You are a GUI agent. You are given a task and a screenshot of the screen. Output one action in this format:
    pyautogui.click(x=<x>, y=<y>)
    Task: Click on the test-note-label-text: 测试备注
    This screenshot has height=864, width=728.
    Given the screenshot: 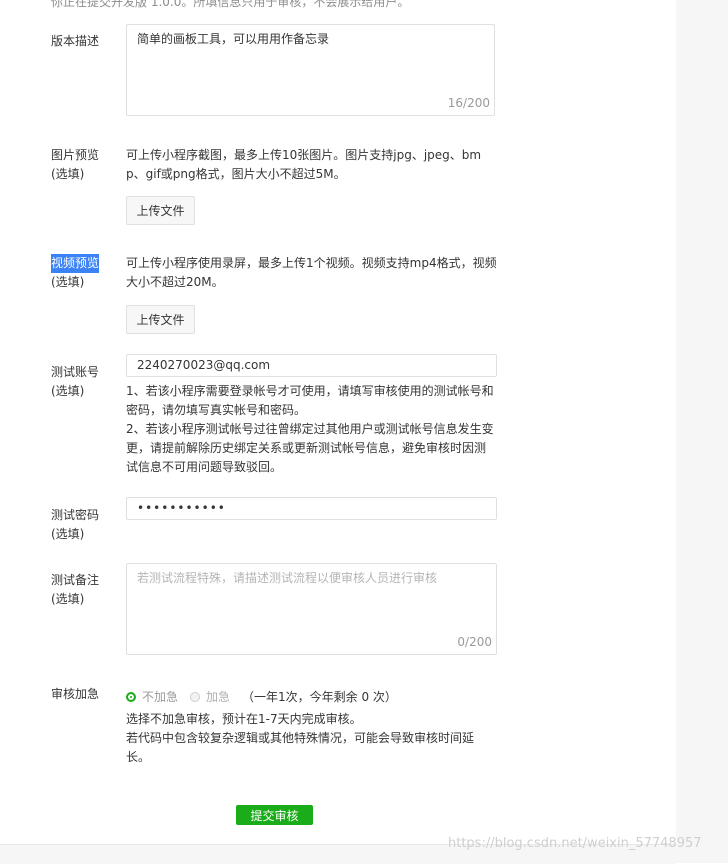 What is the action you would take?
    pyautogui.click(x=75, y=580)
    